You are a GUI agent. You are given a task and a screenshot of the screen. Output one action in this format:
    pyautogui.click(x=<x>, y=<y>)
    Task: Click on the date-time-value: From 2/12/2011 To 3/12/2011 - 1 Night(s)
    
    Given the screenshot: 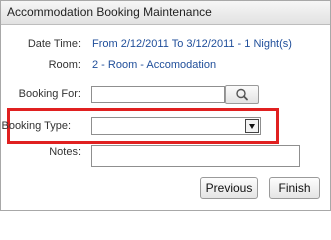 What is the action you would take?
    pyautogui.click(x=192, y=44)
    